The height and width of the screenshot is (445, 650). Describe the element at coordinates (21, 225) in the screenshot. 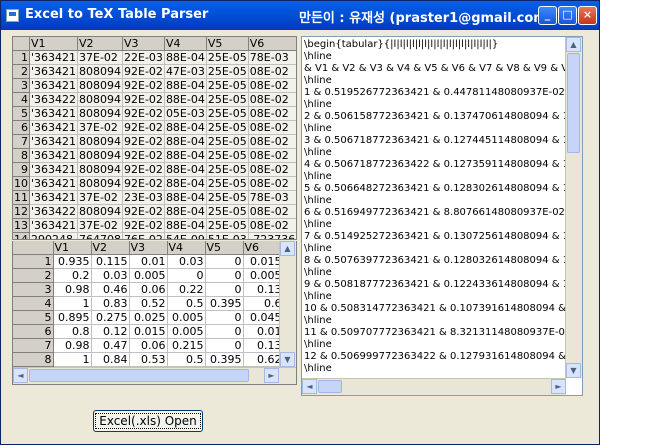

I see `row-header: 13` at that location.